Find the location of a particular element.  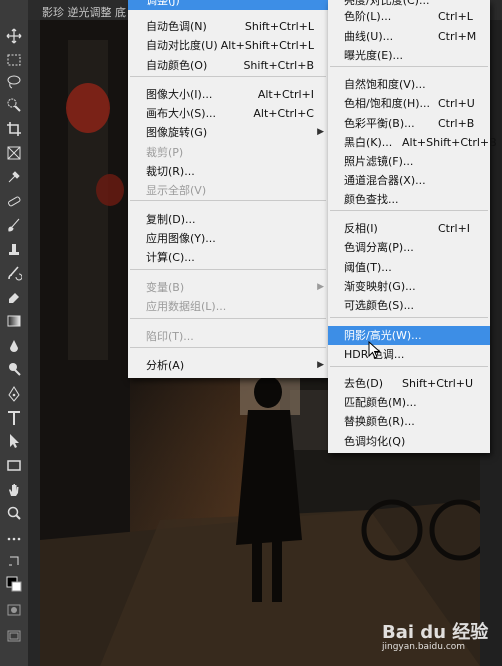

menu-item-shortcut: Shift+Ctrl+U is located at coordinates (438, 383).